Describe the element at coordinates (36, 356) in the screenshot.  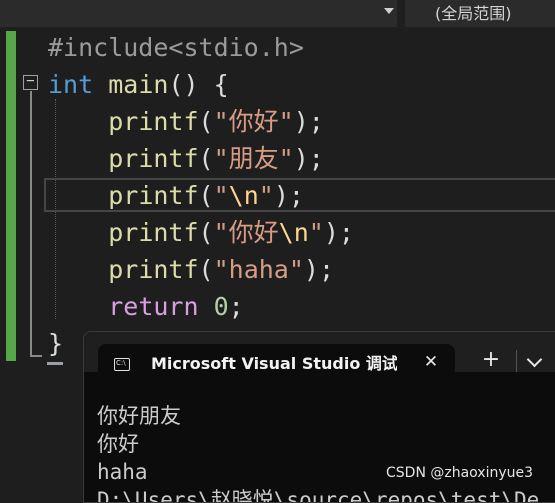
I see `outline-guide-end` at that location.